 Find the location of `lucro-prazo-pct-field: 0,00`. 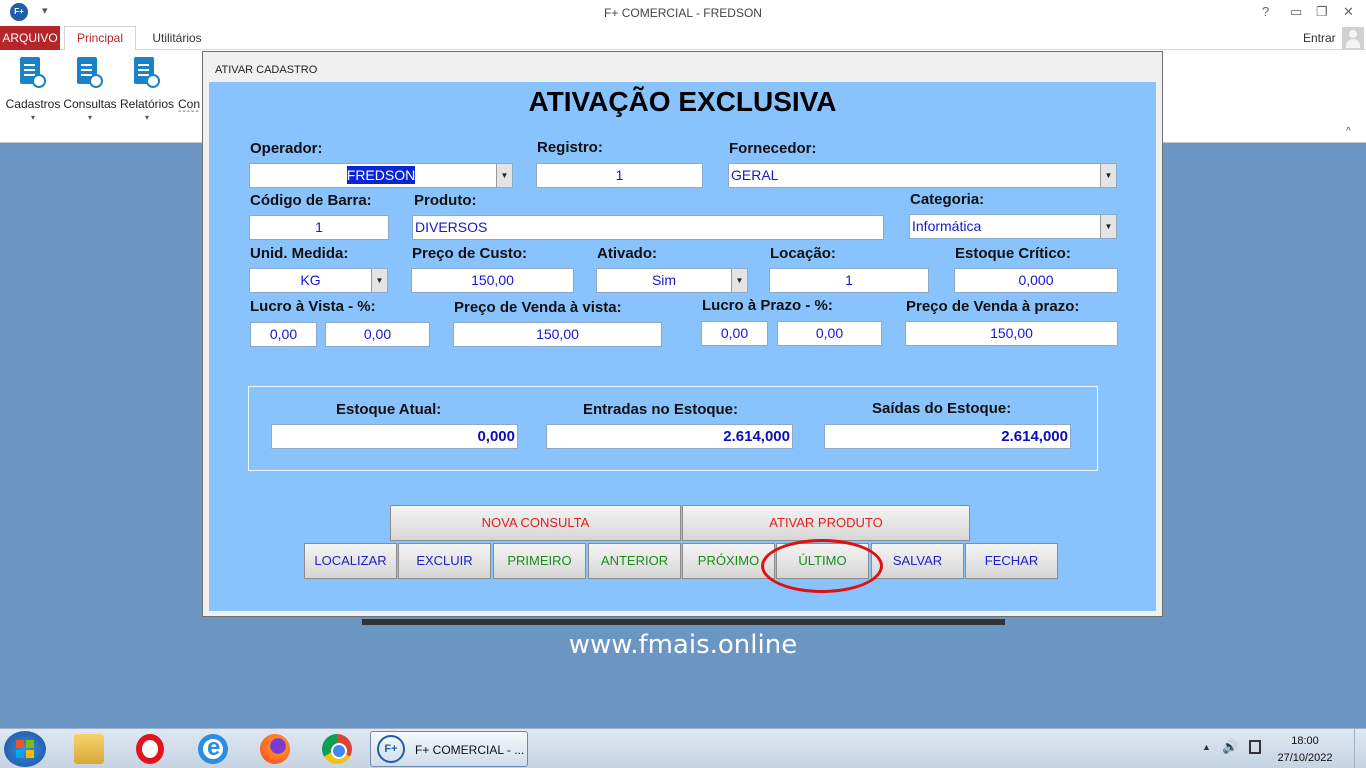

lucro-prazo-pct-field: 0,00 is located at coordinates (734, 333).